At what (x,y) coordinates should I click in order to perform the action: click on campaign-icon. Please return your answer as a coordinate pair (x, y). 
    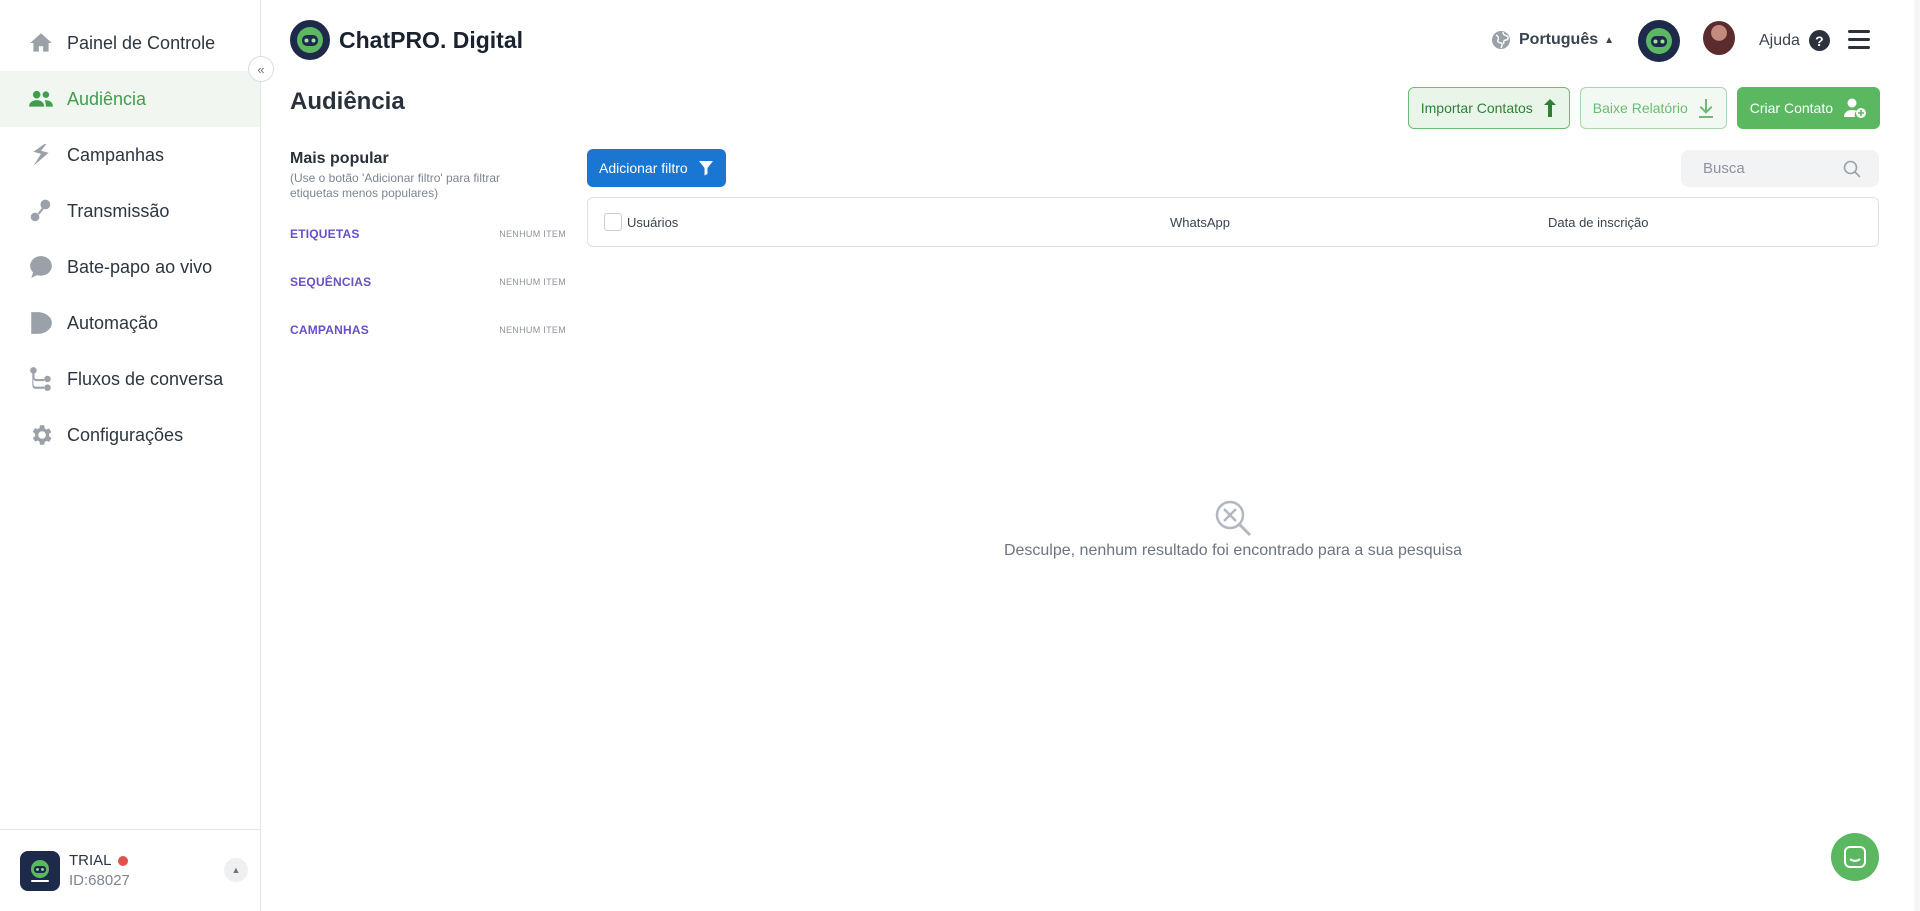
    Looking at the image, I should click on (41, 155).